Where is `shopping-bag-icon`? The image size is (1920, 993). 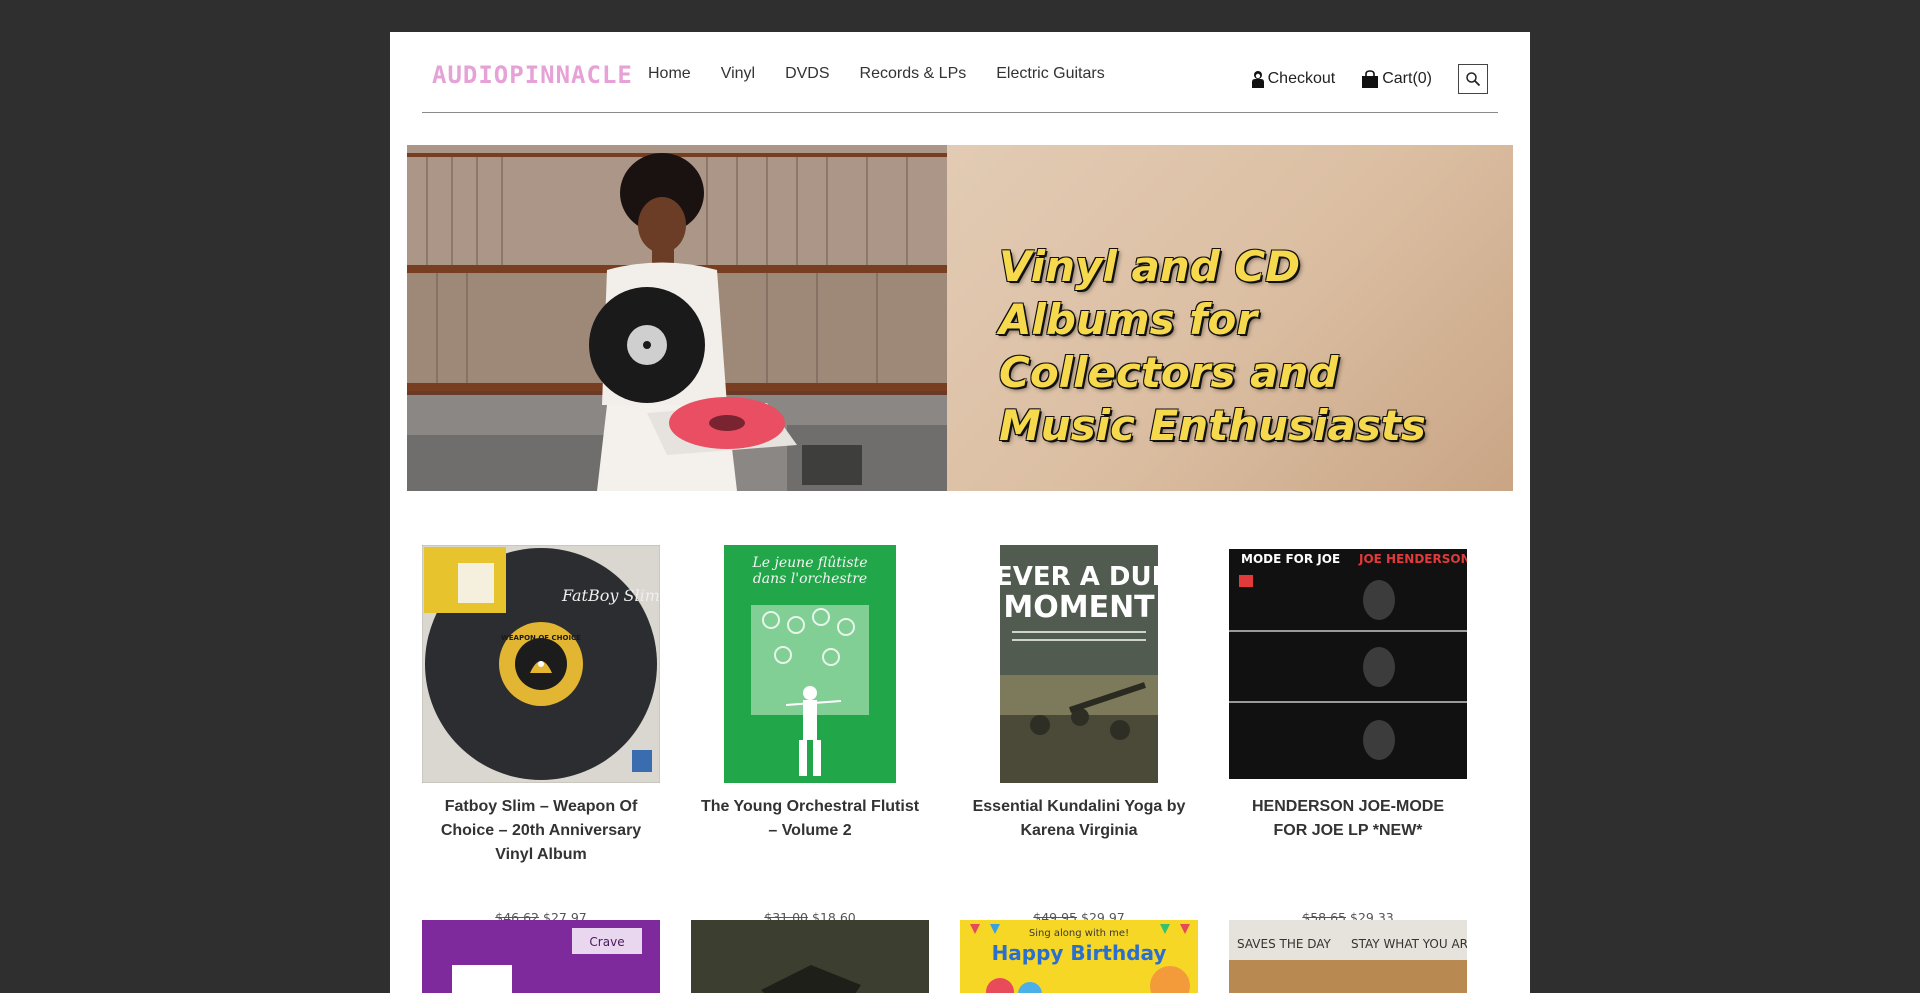 shopping-bag-icon is located at coordinates (1370, 79).